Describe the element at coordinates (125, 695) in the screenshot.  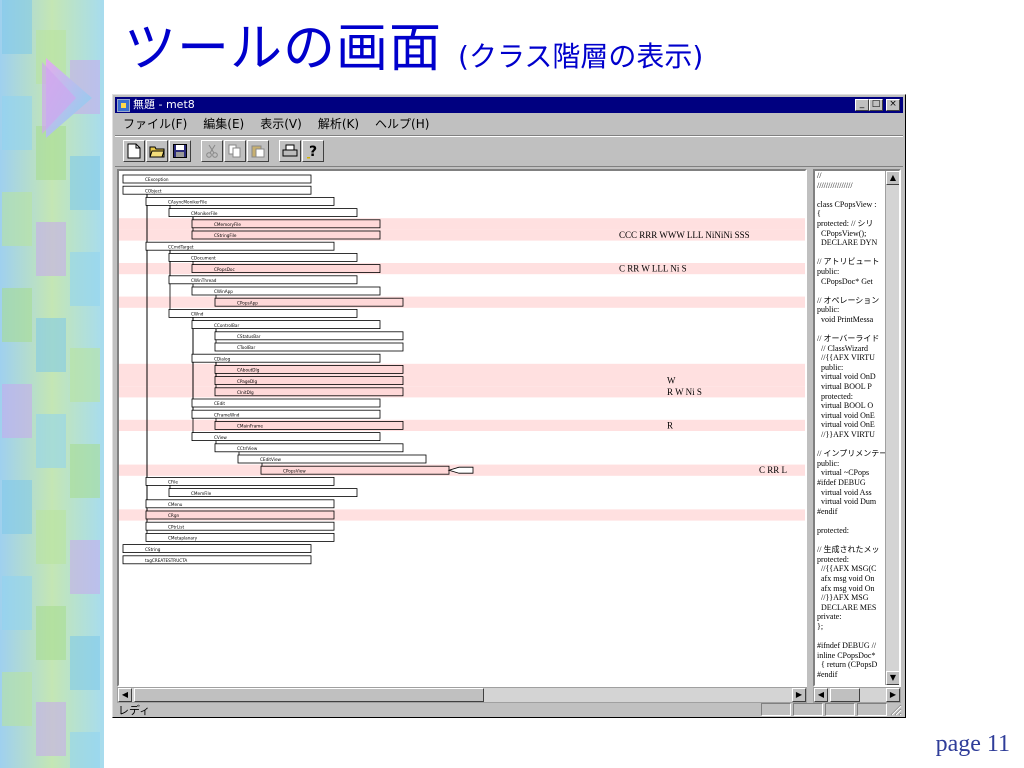
I see `scroll-left-icon: ◀` at that location.